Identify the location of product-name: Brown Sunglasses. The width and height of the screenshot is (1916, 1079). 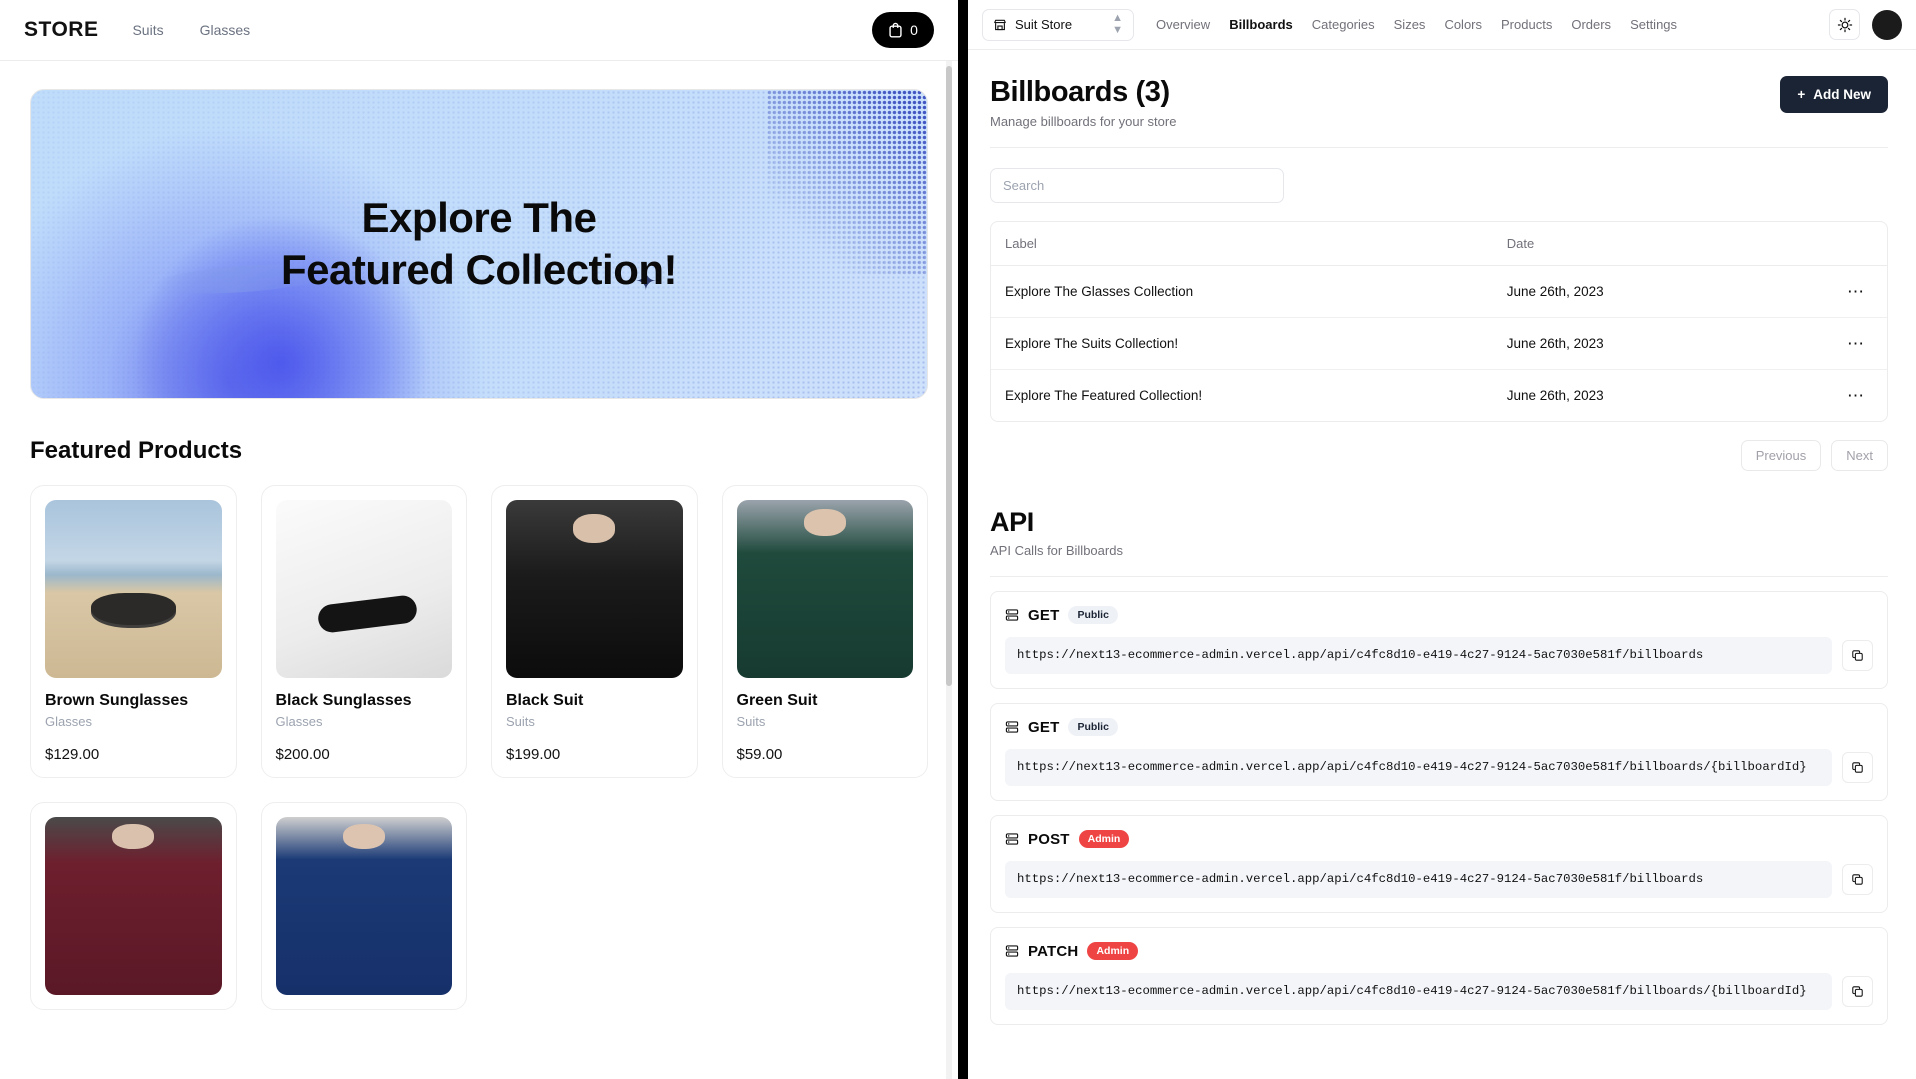
(117, 700).